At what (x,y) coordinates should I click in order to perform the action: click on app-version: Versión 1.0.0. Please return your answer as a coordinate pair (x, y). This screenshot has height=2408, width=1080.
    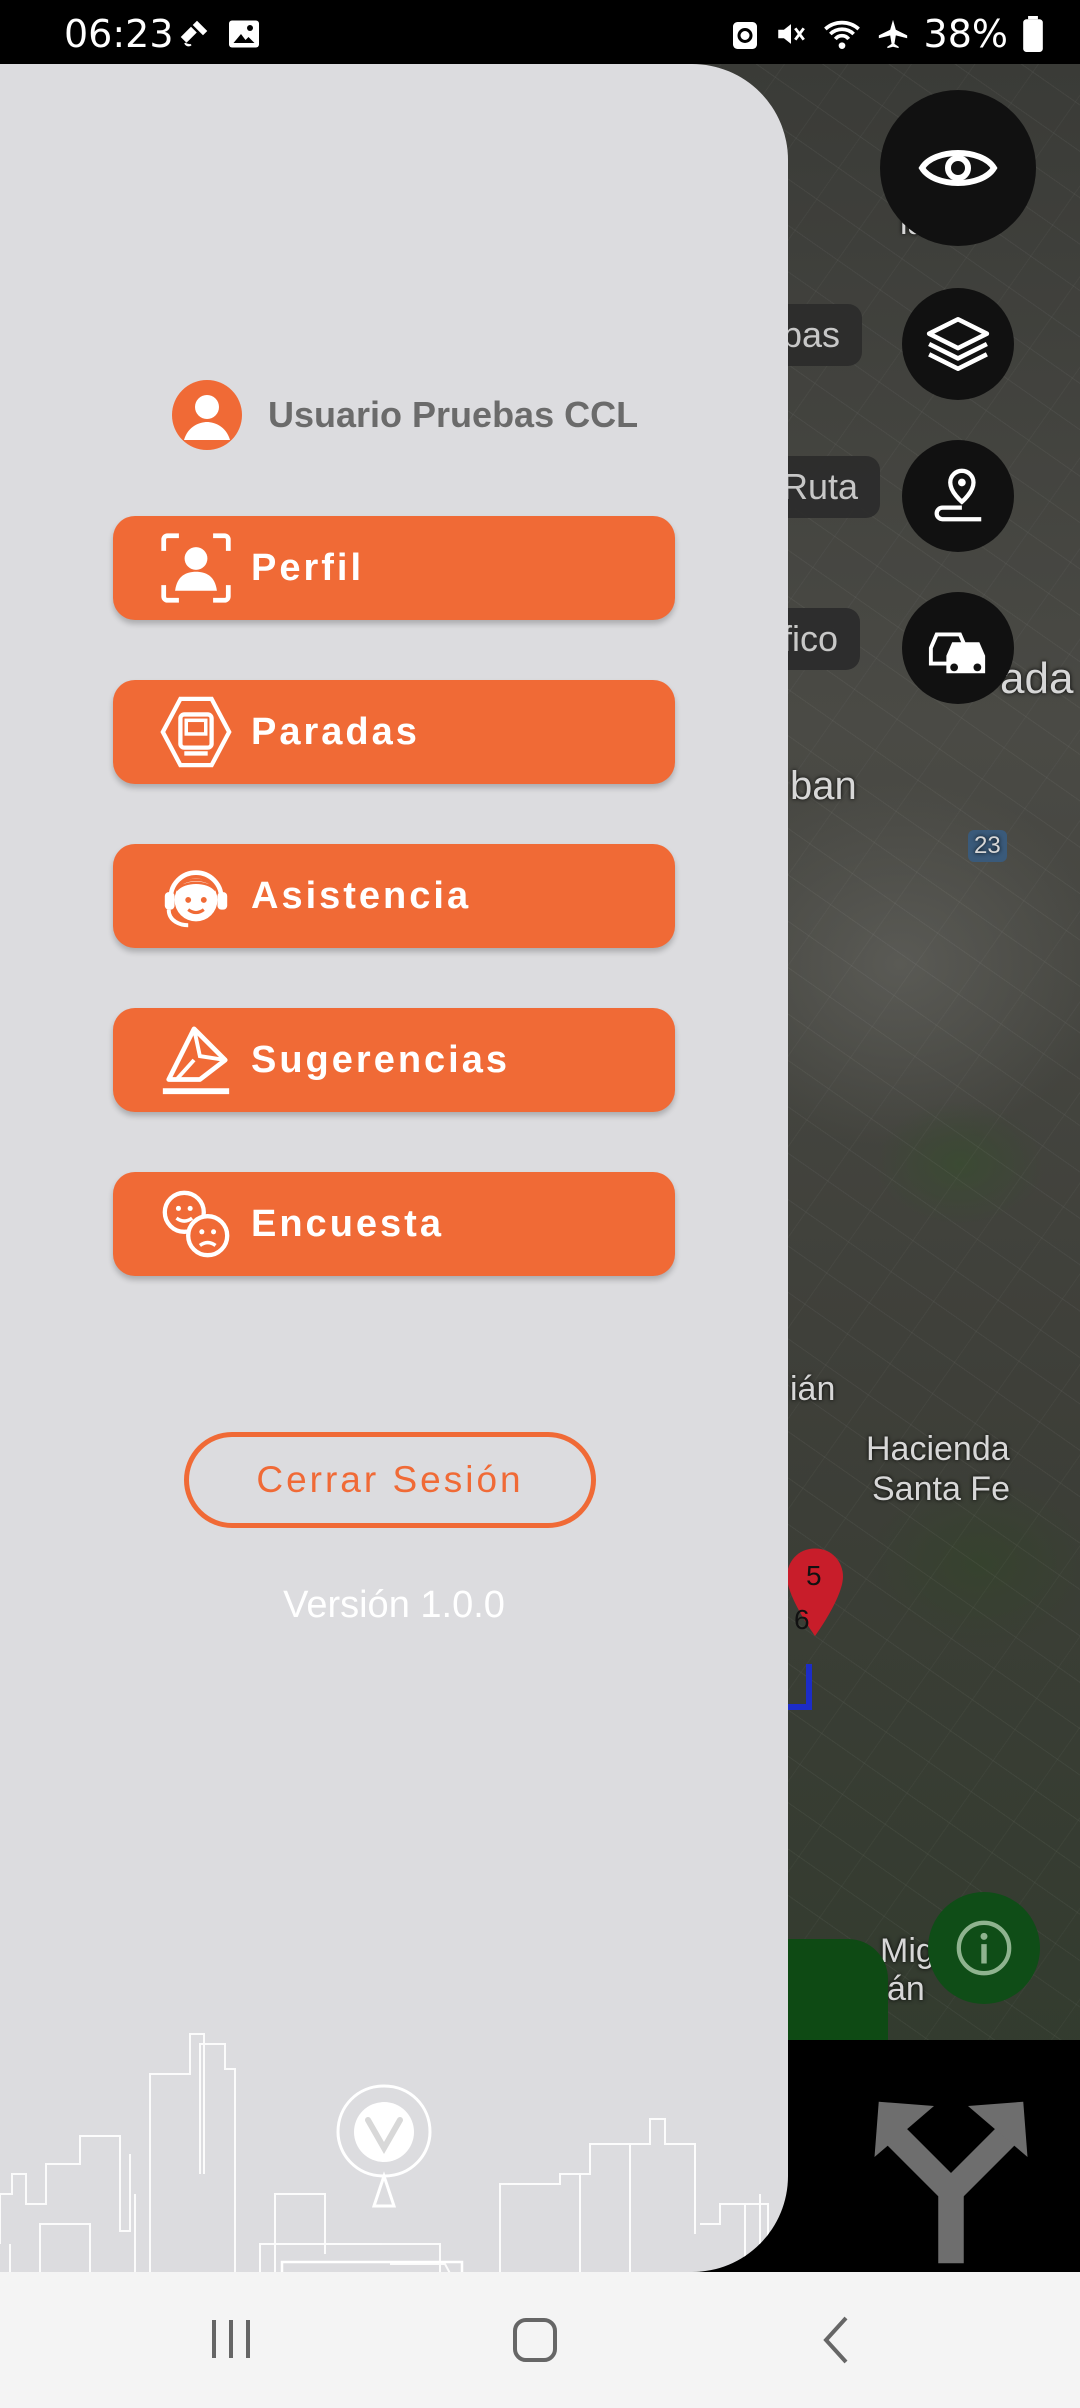
    Looking at the image, I should click on (394, 1605).